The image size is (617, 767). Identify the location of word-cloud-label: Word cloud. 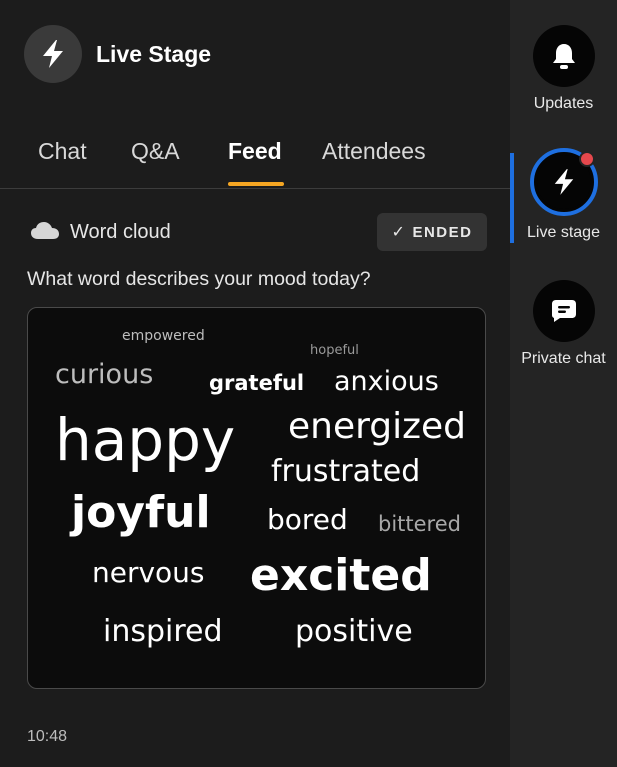
(120, 232).